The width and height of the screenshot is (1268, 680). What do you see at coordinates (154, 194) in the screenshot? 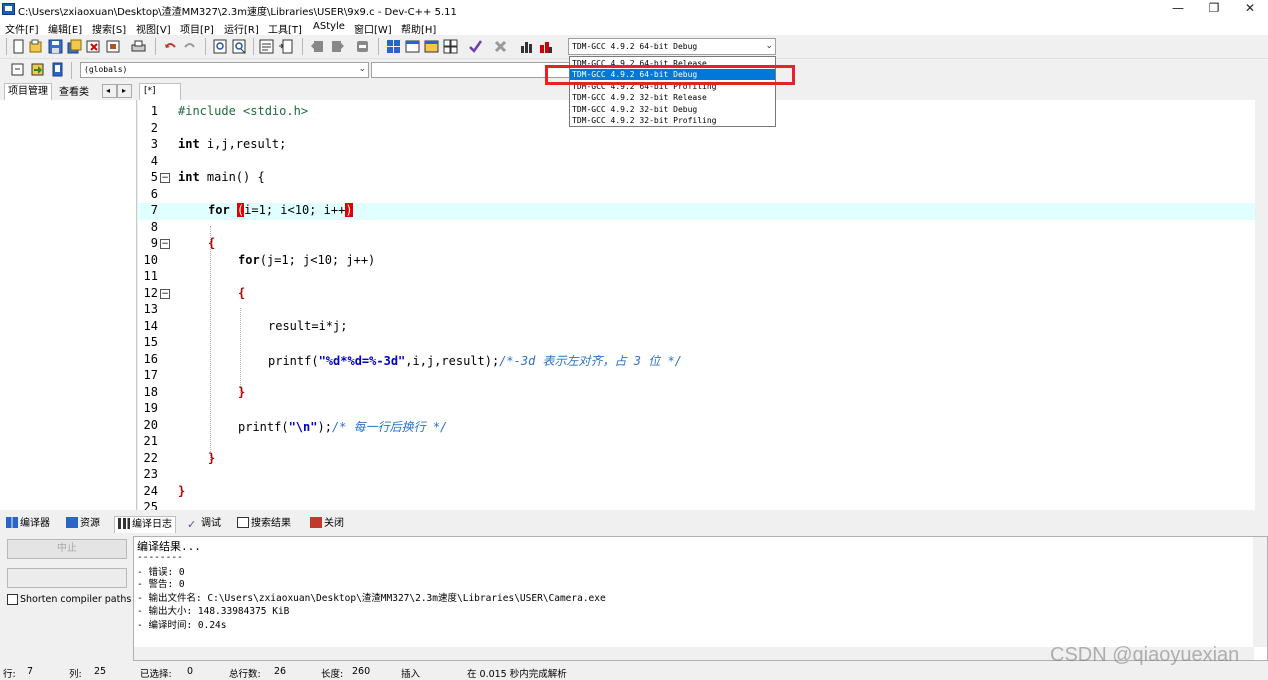
I see `code-line-6: 6` at bounding box center [154, 194].